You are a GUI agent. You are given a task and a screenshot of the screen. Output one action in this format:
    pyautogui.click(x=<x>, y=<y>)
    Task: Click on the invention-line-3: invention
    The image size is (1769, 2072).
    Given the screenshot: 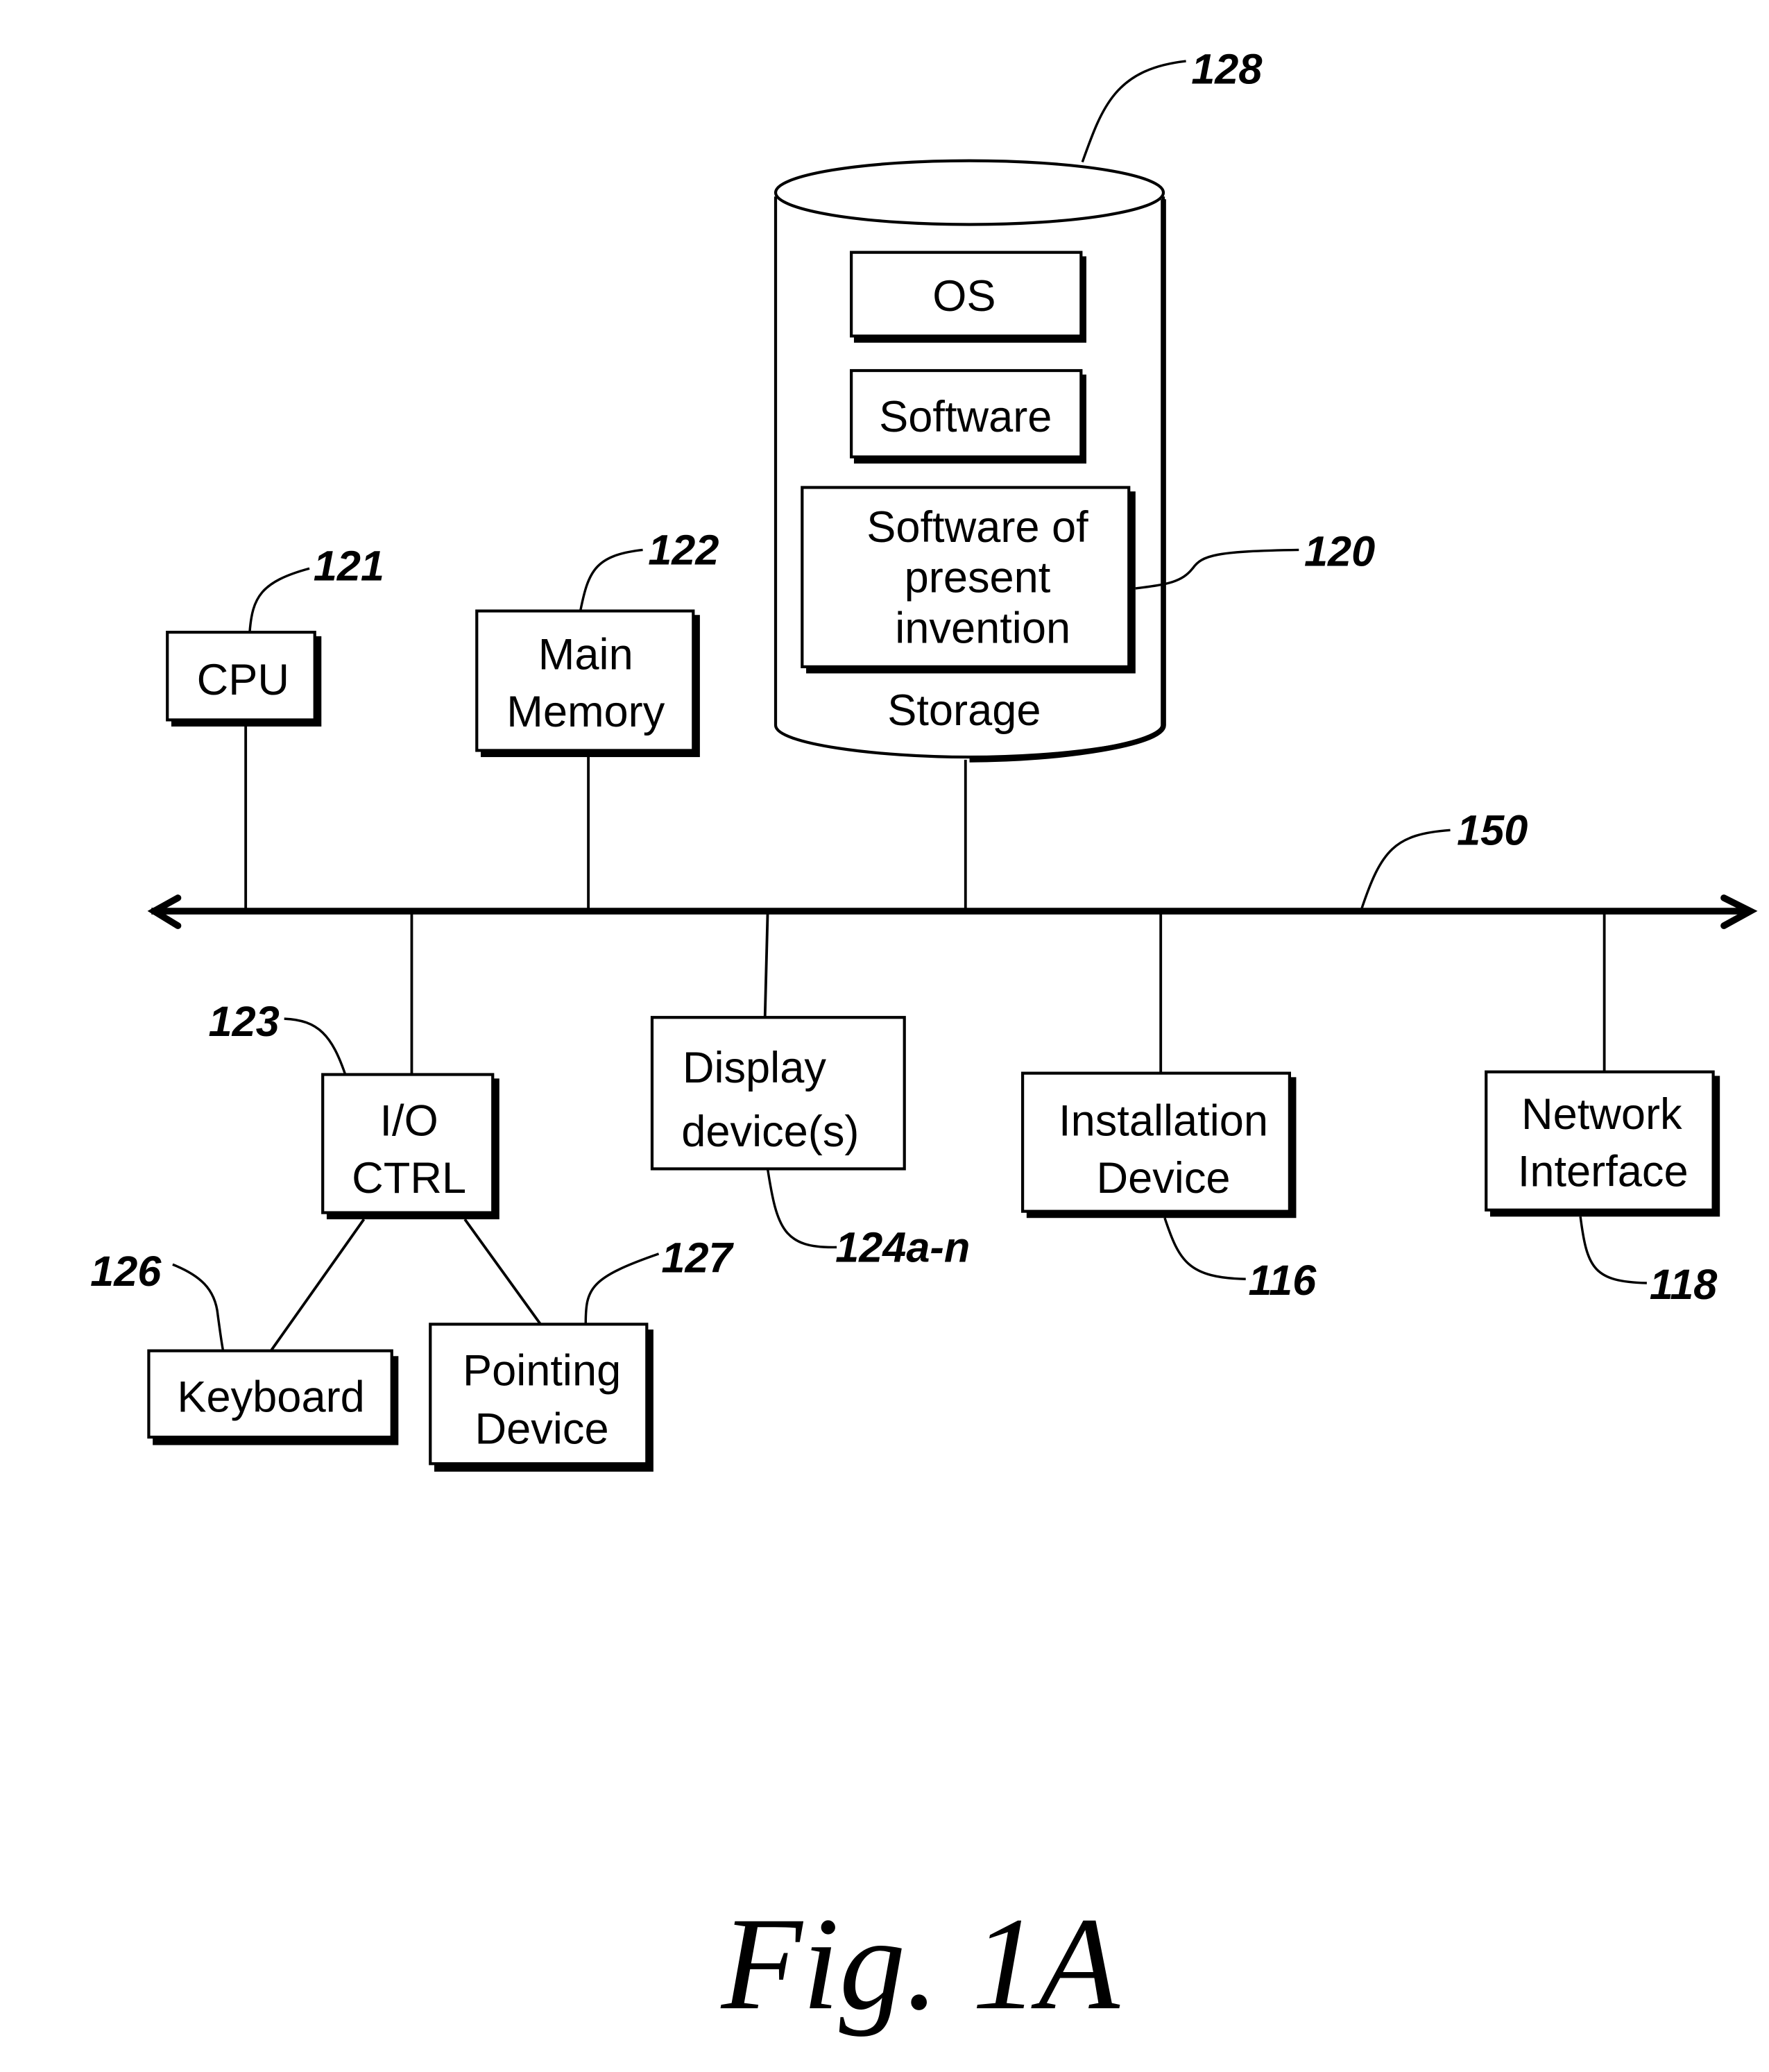 What is the action you would take?
    pyautogui.click(x=982, y=628)
    